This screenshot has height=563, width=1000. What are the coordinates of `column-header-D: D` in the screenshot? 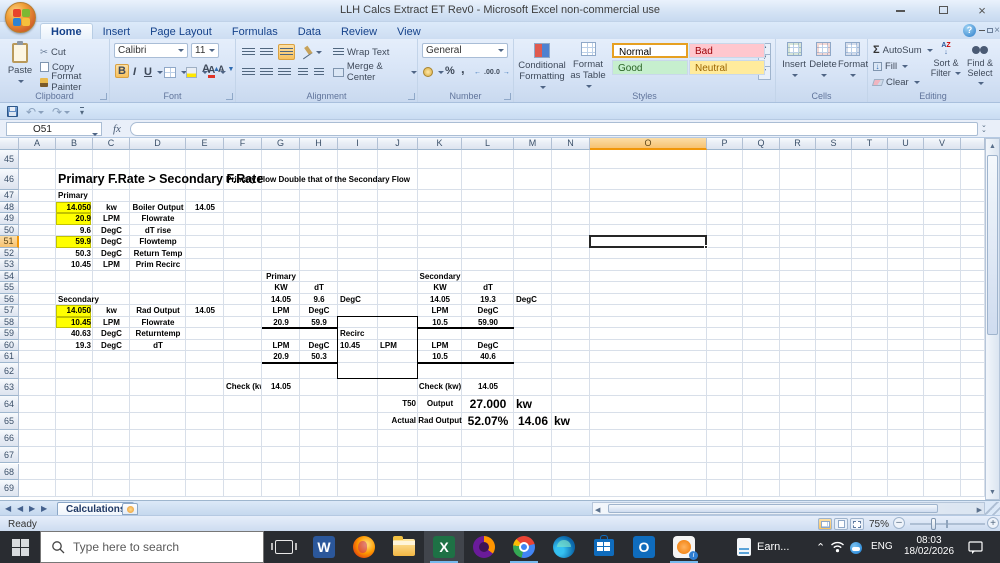 It's located at (158, 144).